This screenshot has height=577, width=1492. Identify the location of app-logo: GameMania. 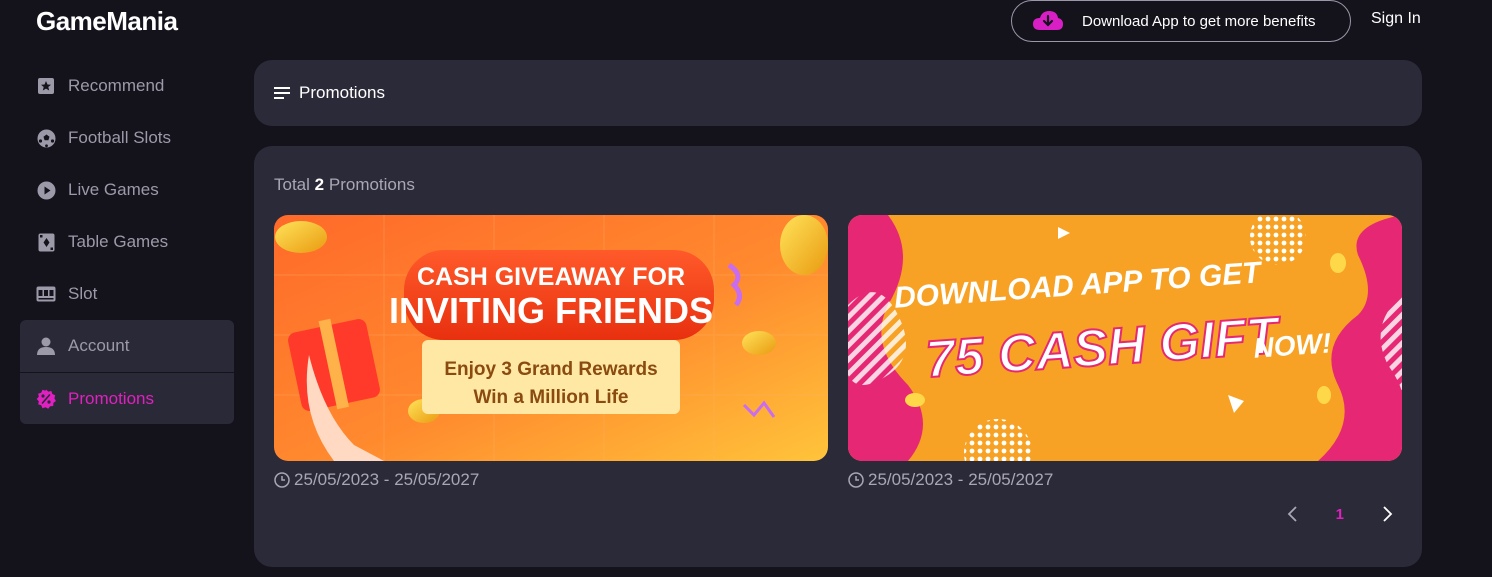
(107, 21).